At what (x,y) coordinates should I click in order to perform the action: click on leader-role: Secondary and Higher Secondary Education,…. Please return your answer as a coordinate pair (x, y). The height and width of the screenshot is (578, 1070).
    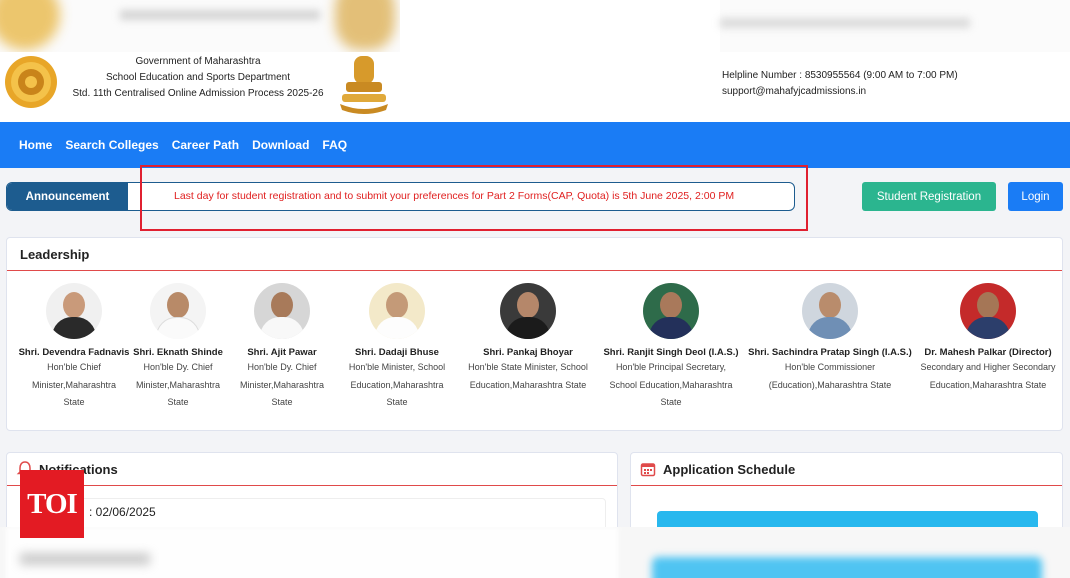
    Looking at the image, I should click on (988, 376).